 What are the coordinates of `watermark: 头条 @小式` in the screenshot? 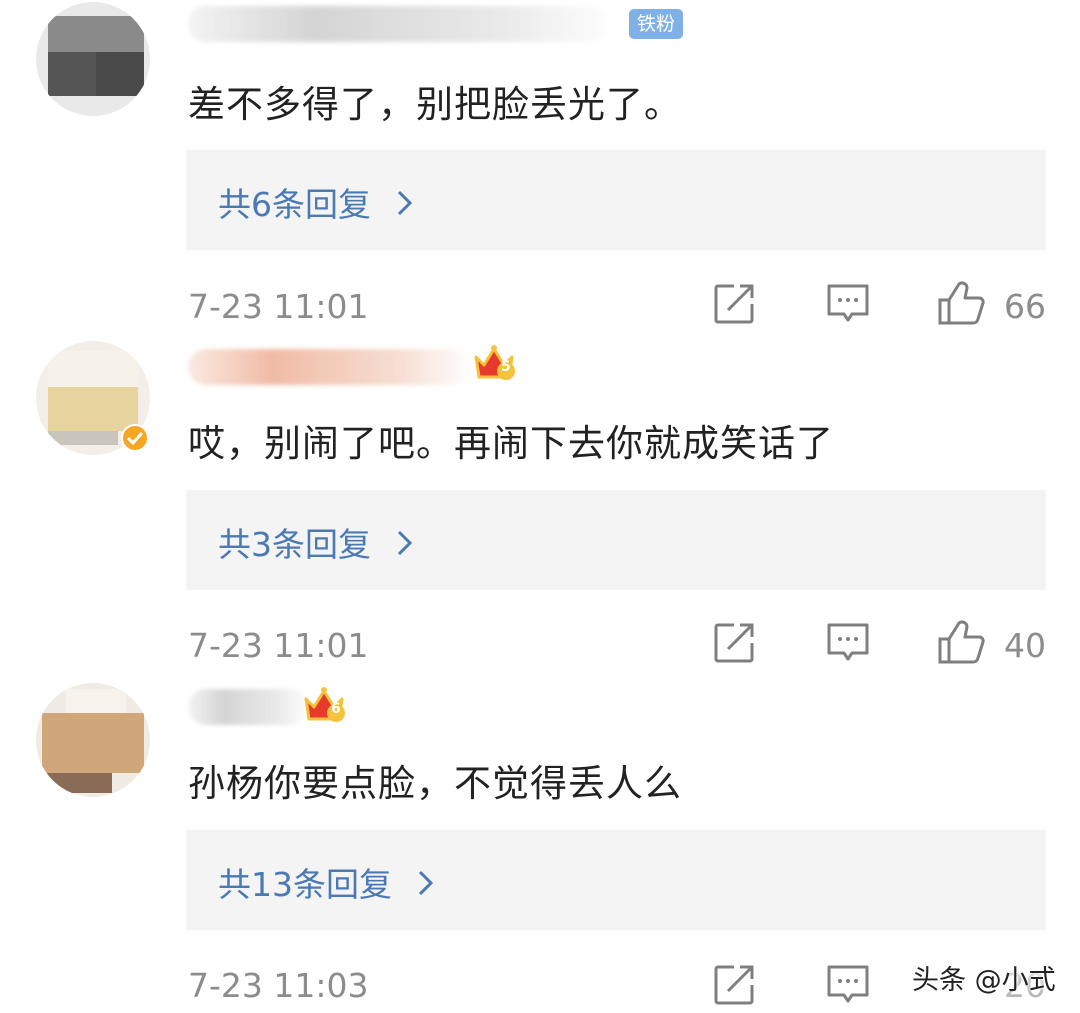 It's located at (984, 980).